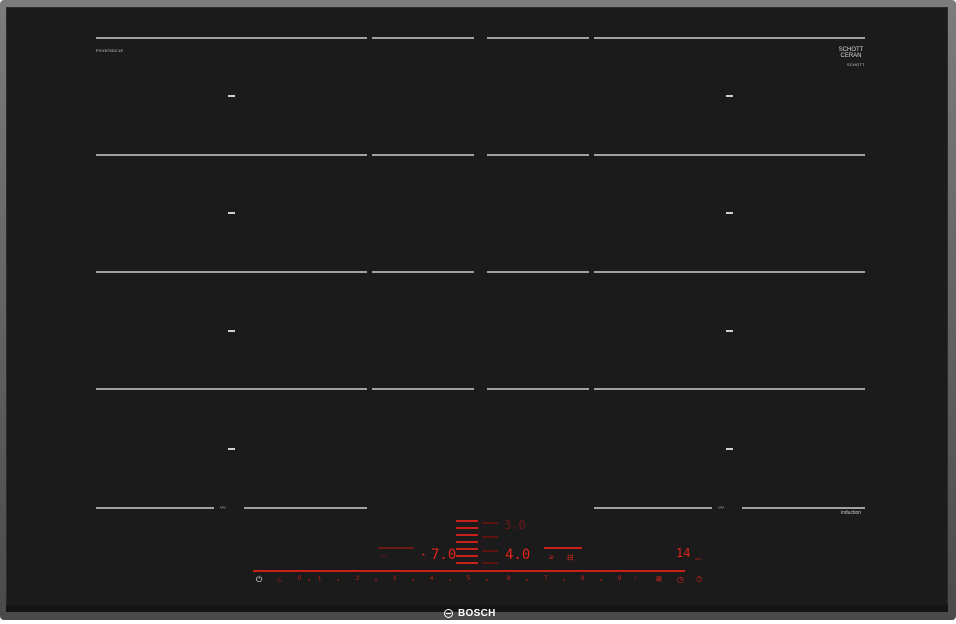  What do you see at coordinates (357, 579) in the screenshot?
I see `scale-label-2: 2` at bounding box center [357, 579].